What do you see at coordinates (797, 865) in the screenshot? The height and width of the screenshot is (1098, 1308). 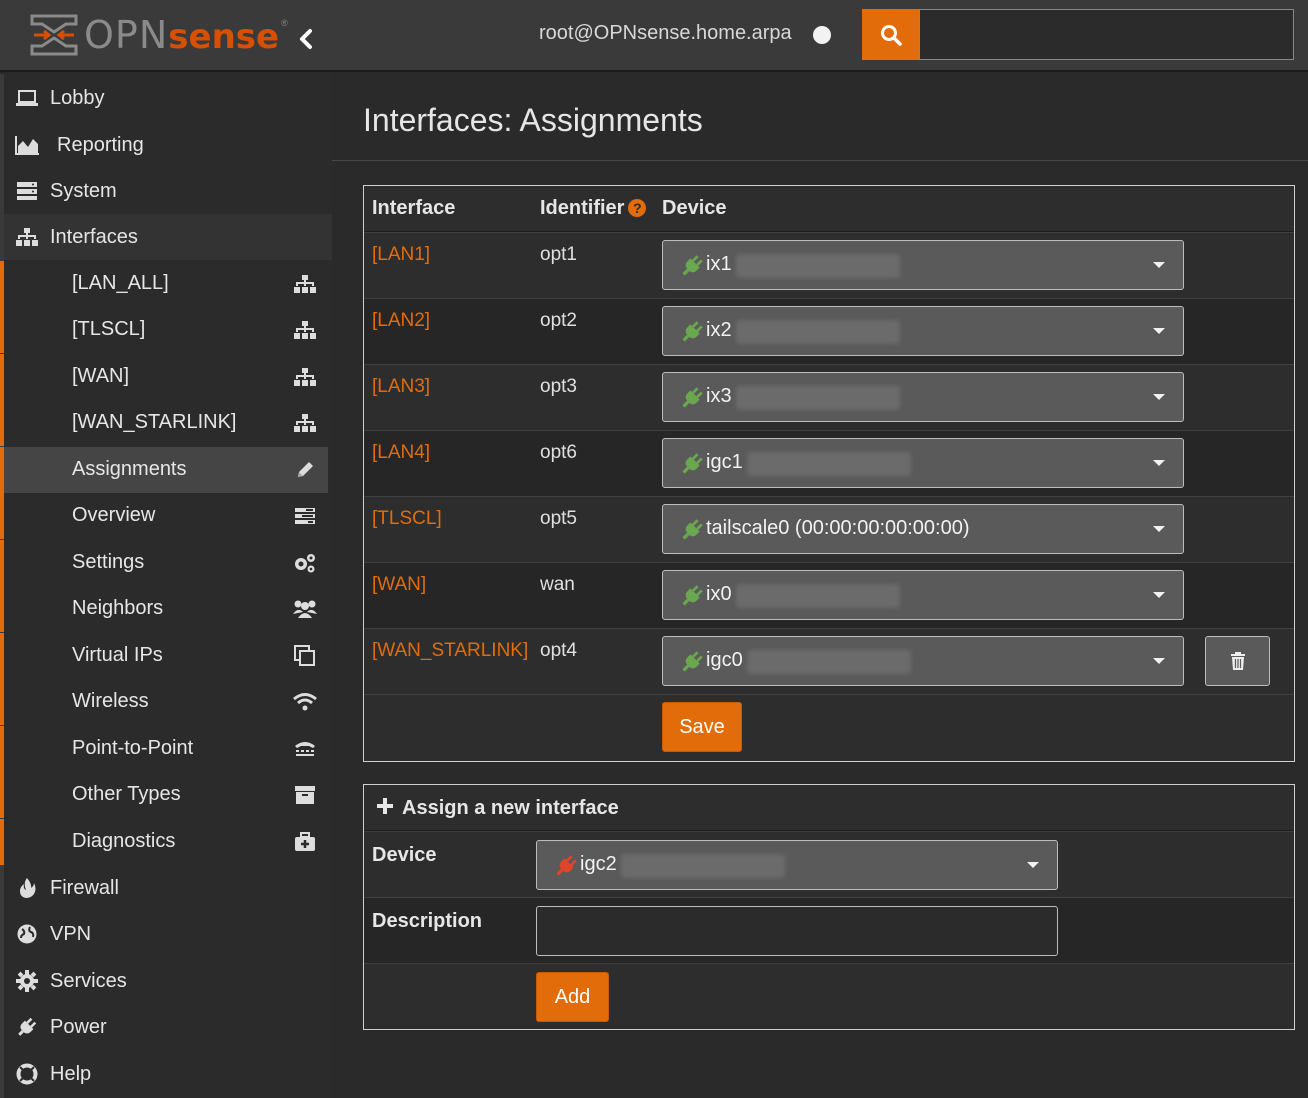 I see `new-device-select: igc2` at bounding box center [797, 865].